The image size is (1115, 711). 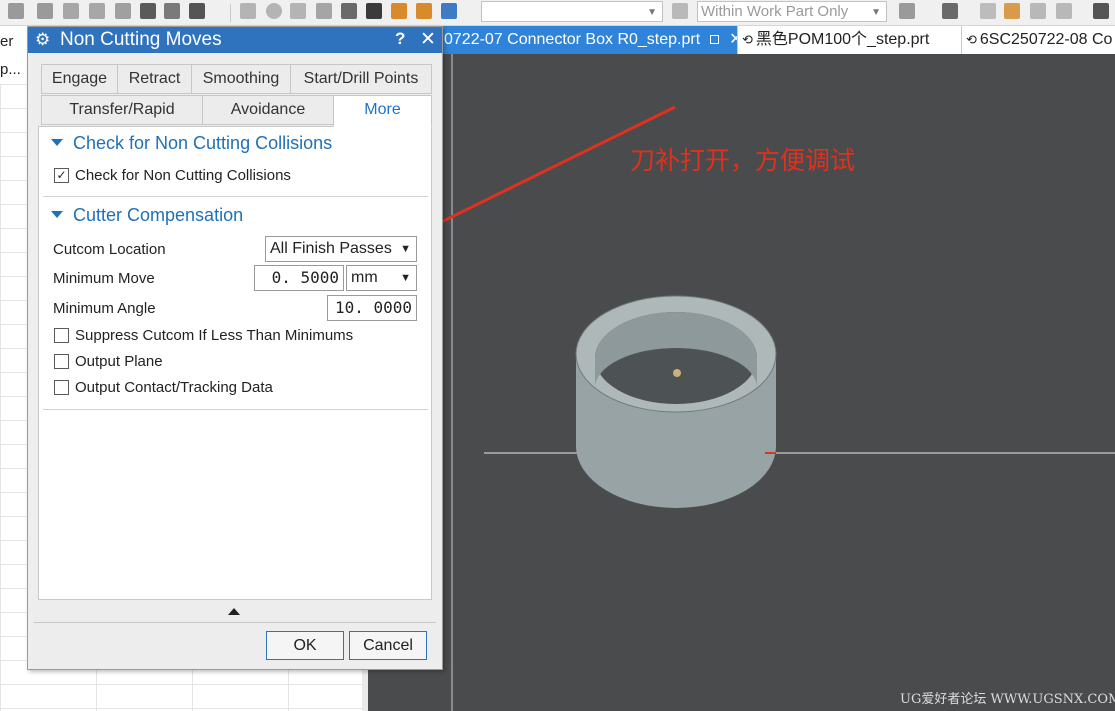 I want to click on group-cutter-compensation: Cutter Compensation, so click(x=147, y=215).